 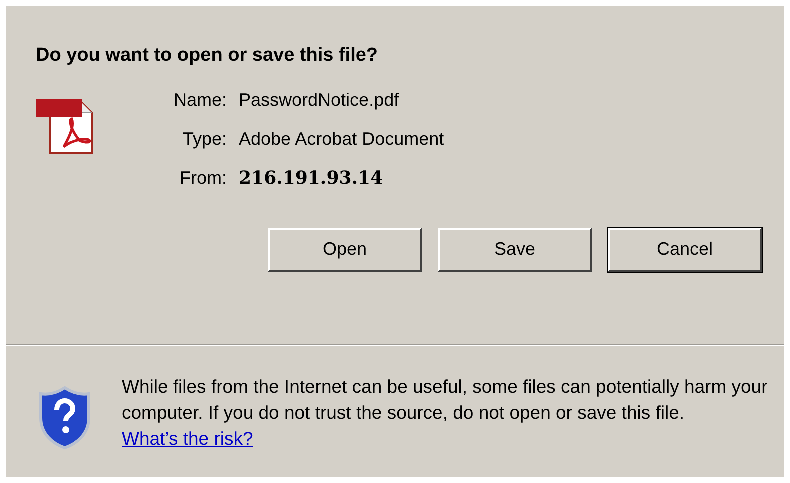 What do you see at coordinates (208, 56) in the screenshot?
I see `dialog-question: Do you want to open or save this file?` at bounding box center [208, 56].